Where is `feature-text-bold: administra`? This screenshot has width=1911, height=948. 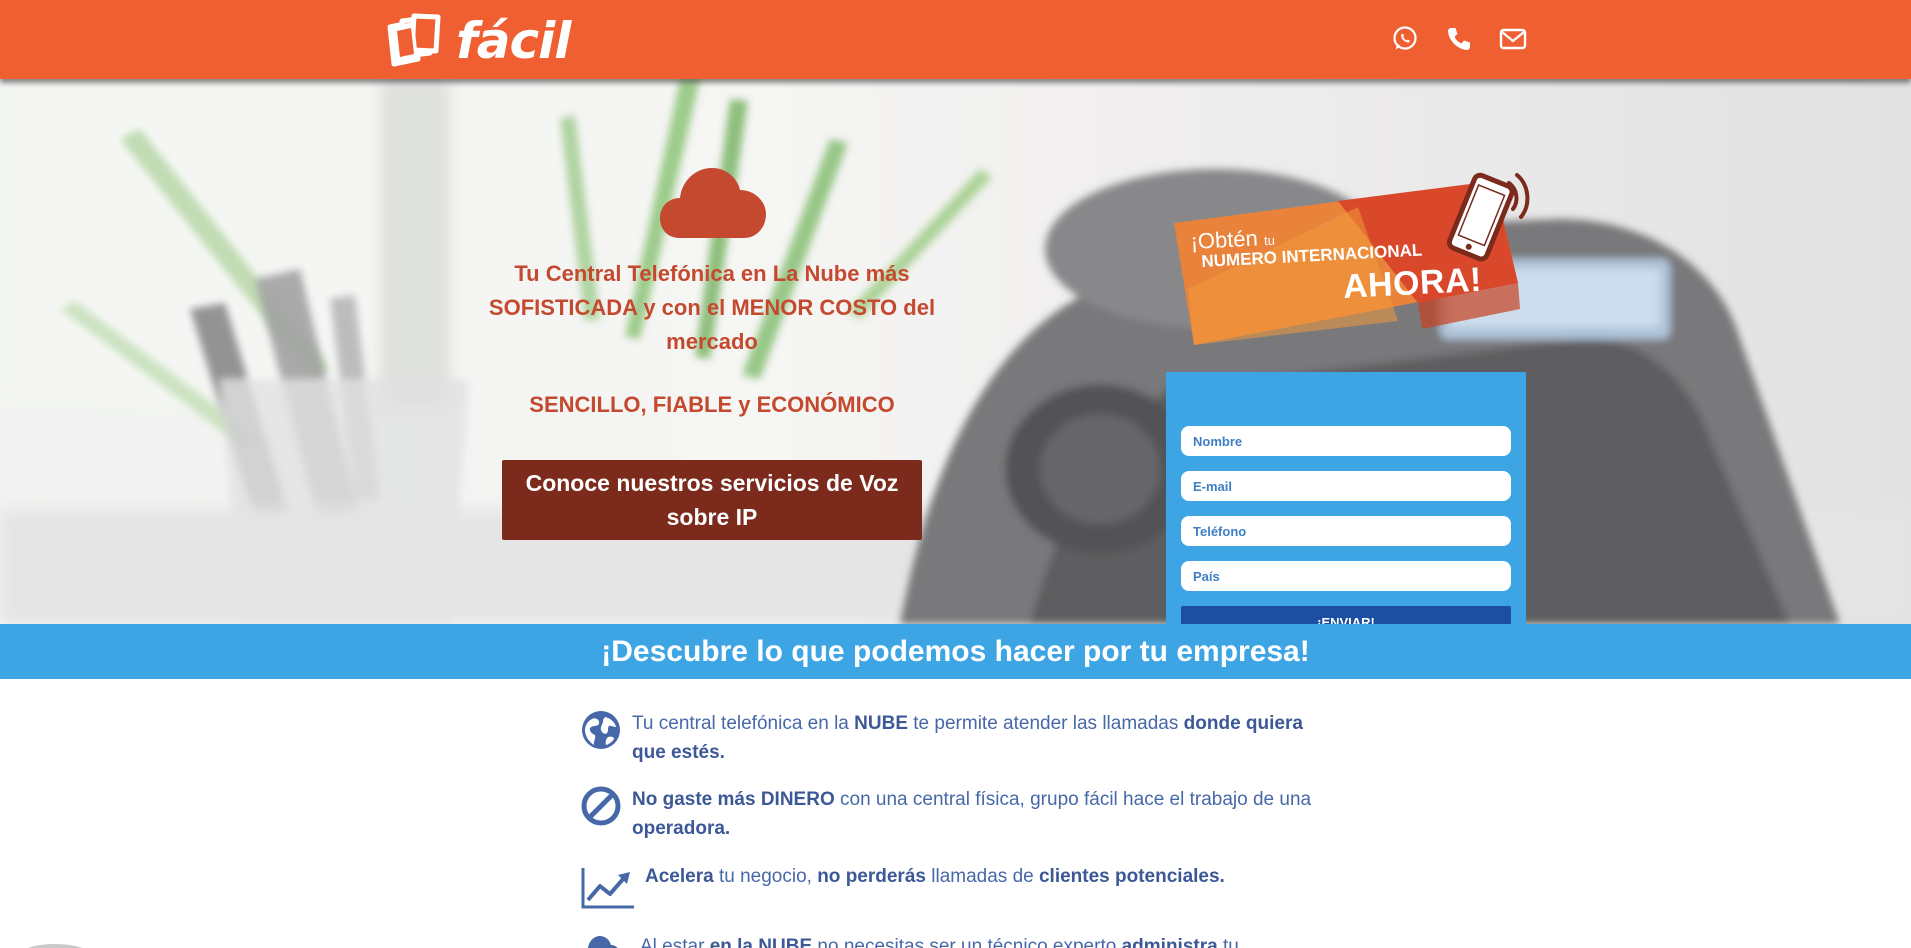 feature-text-bold: administra is located at coordinates (1169, 942).